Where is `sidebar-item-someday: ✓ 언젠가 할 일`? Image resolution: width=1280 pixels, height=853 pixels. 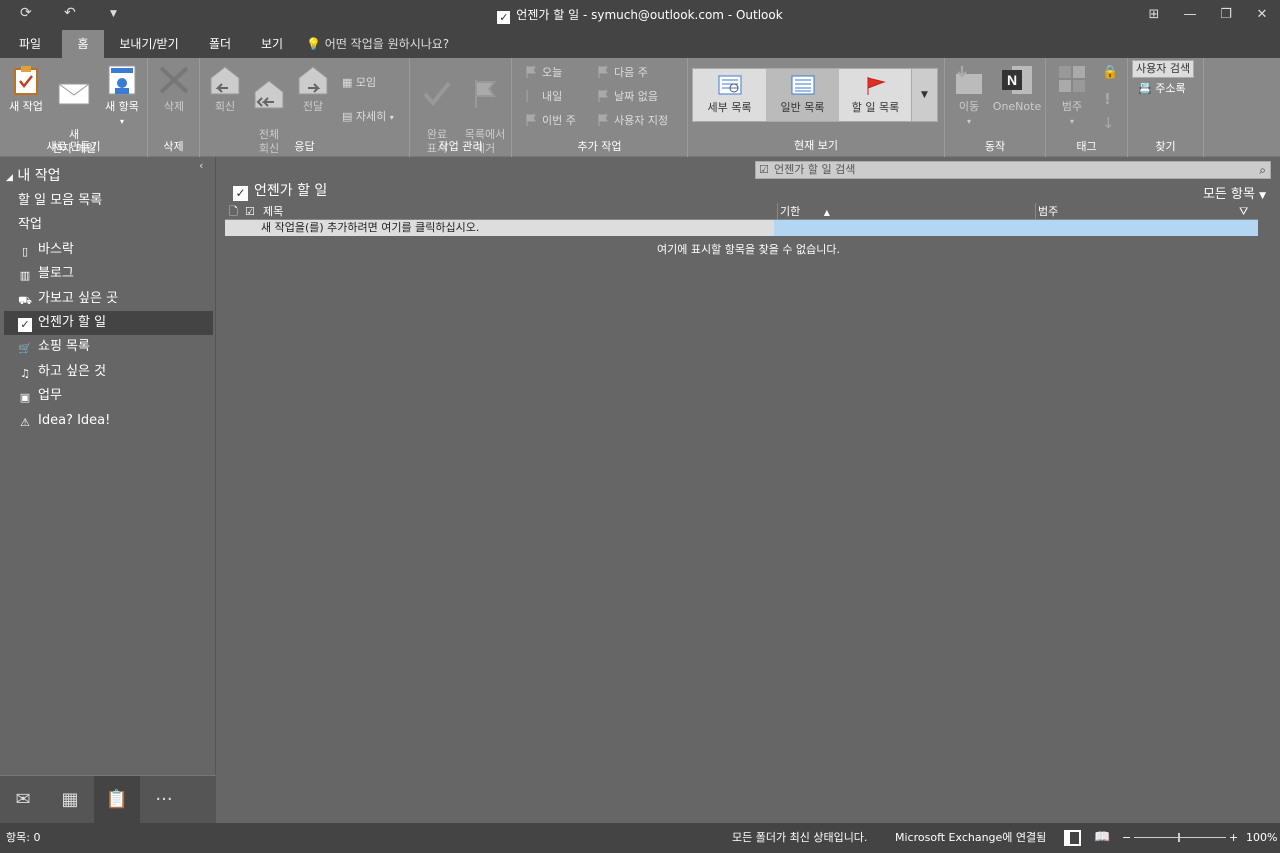
sidebar-item-someday: ✓ 언젠가 할 일 is located at coordinates (108, 323).